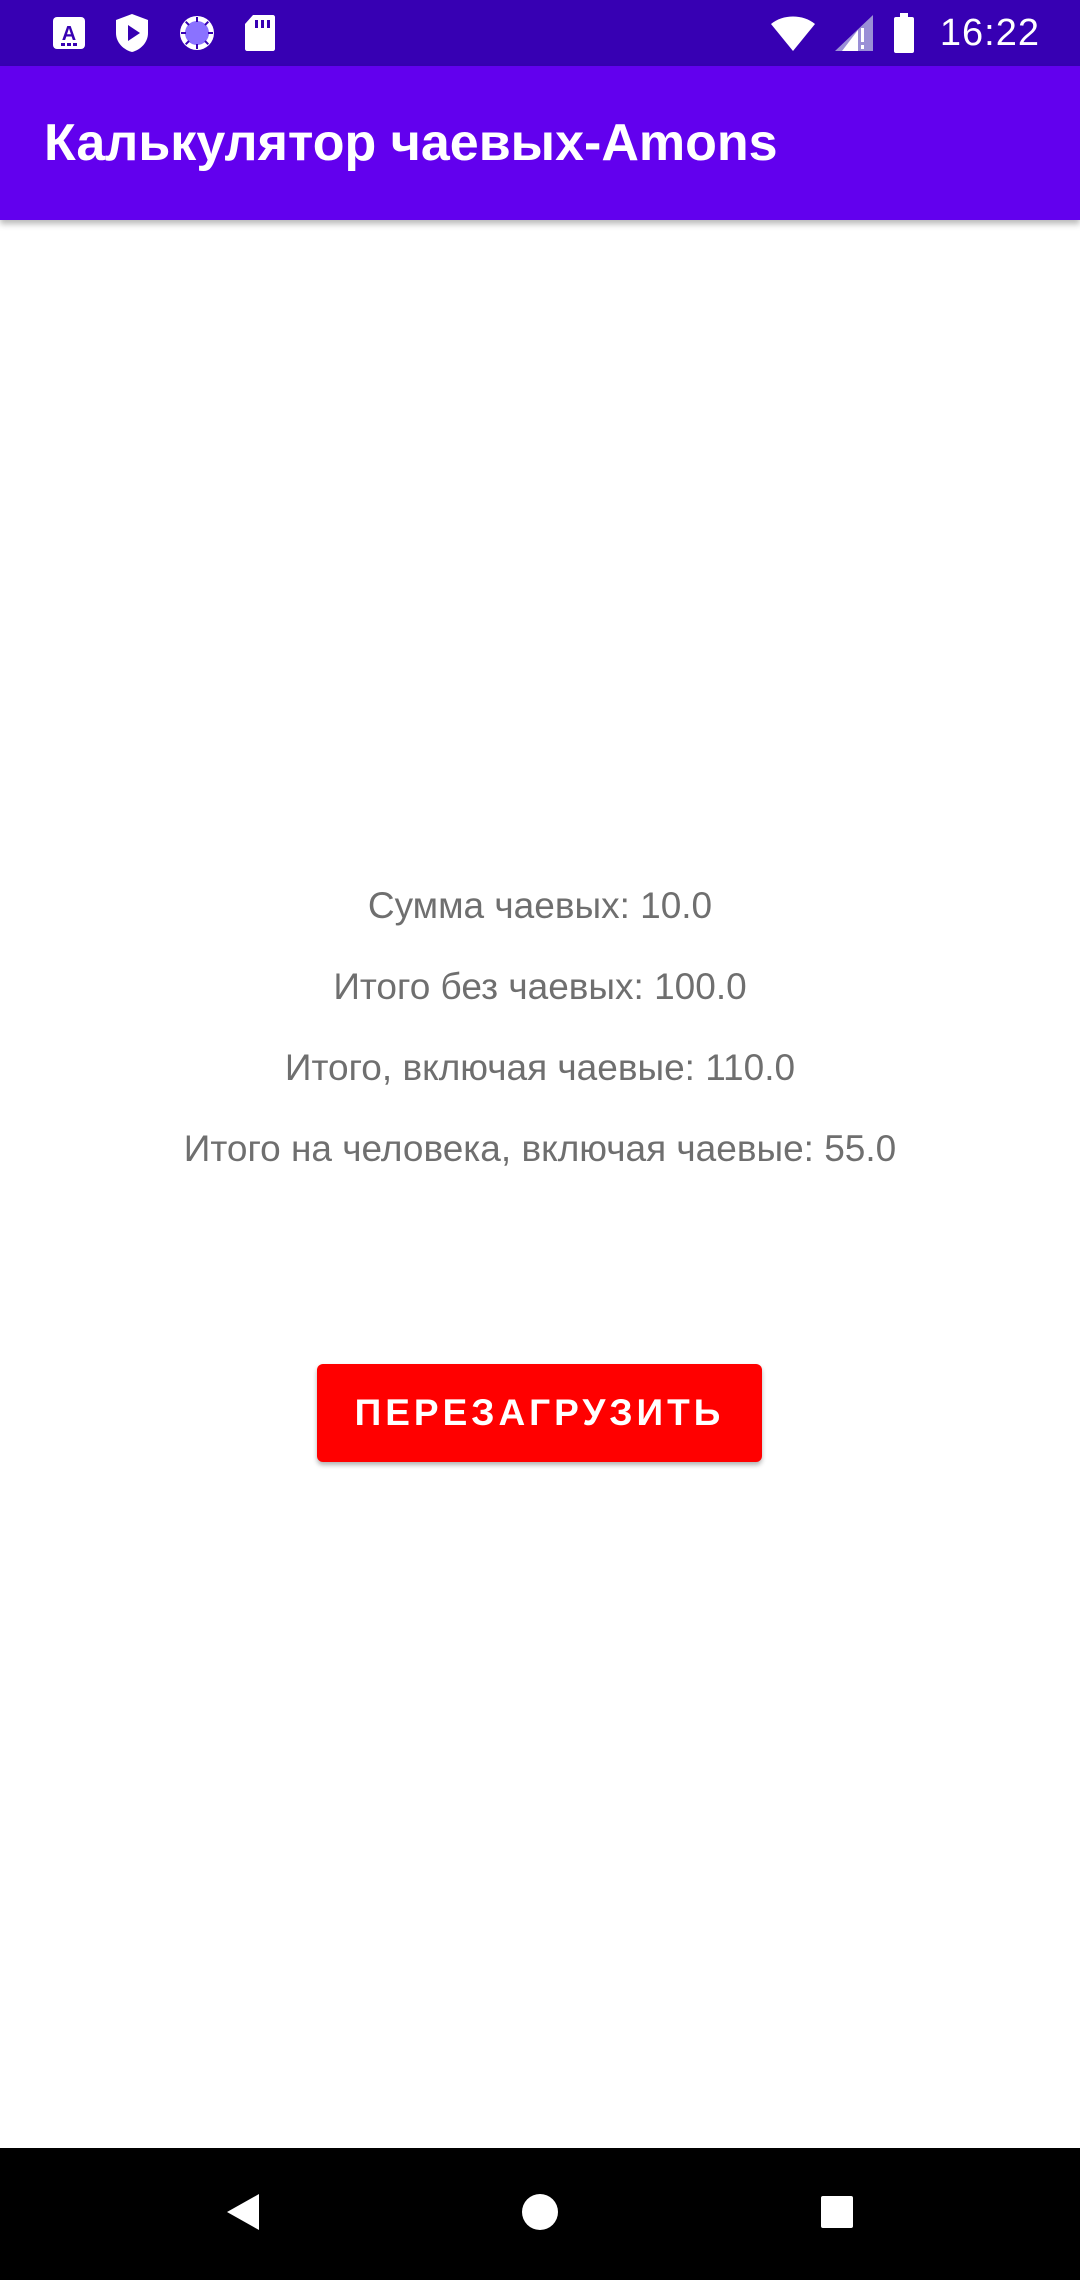  Describe the element at coordinates (540, 1067) in the screenshot. I see `total-with-tip-text: Итого, включая чаевые: 110.0` at that location.